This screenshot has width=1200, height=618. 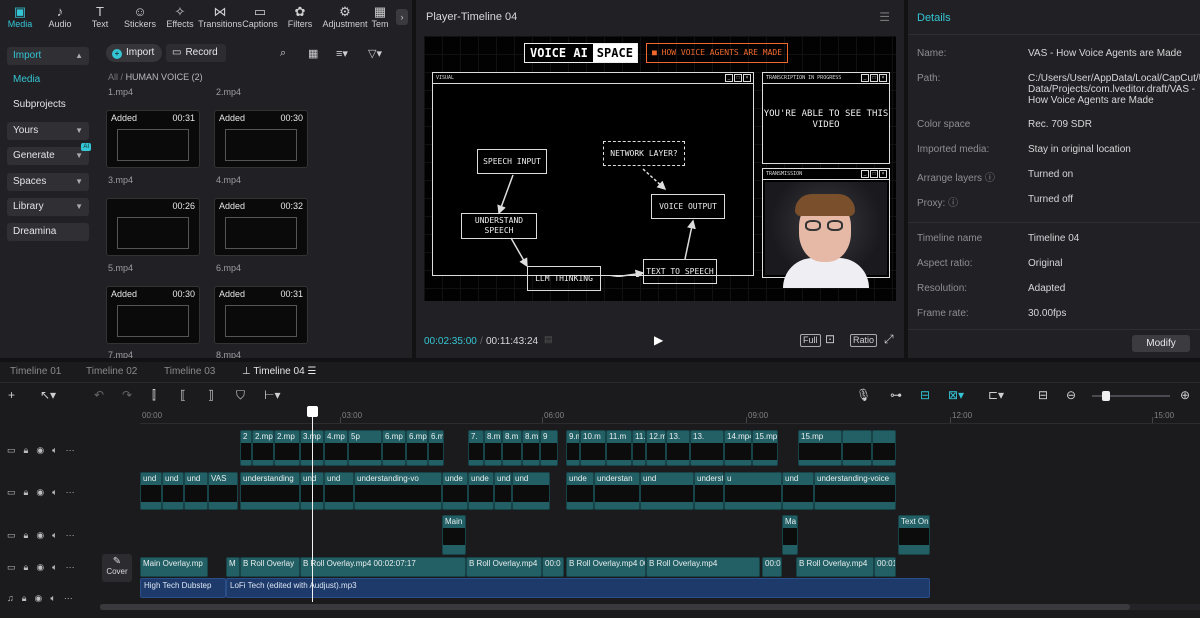 I want to click on video-clip: VAS, so click(x=223, y=491).